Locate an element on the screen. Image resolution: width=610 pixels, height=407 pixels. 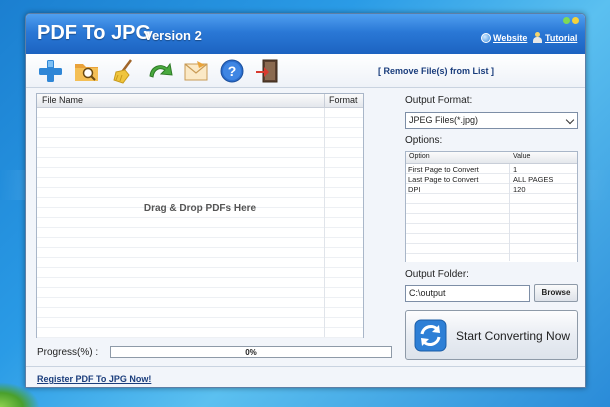
progress-bar: 0% is located at coordinates (251, 352).